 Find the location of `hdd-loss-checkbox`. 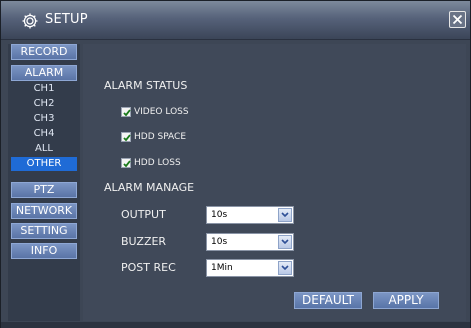

hdd-loss-checkbox is located at coordinates (126, 163).